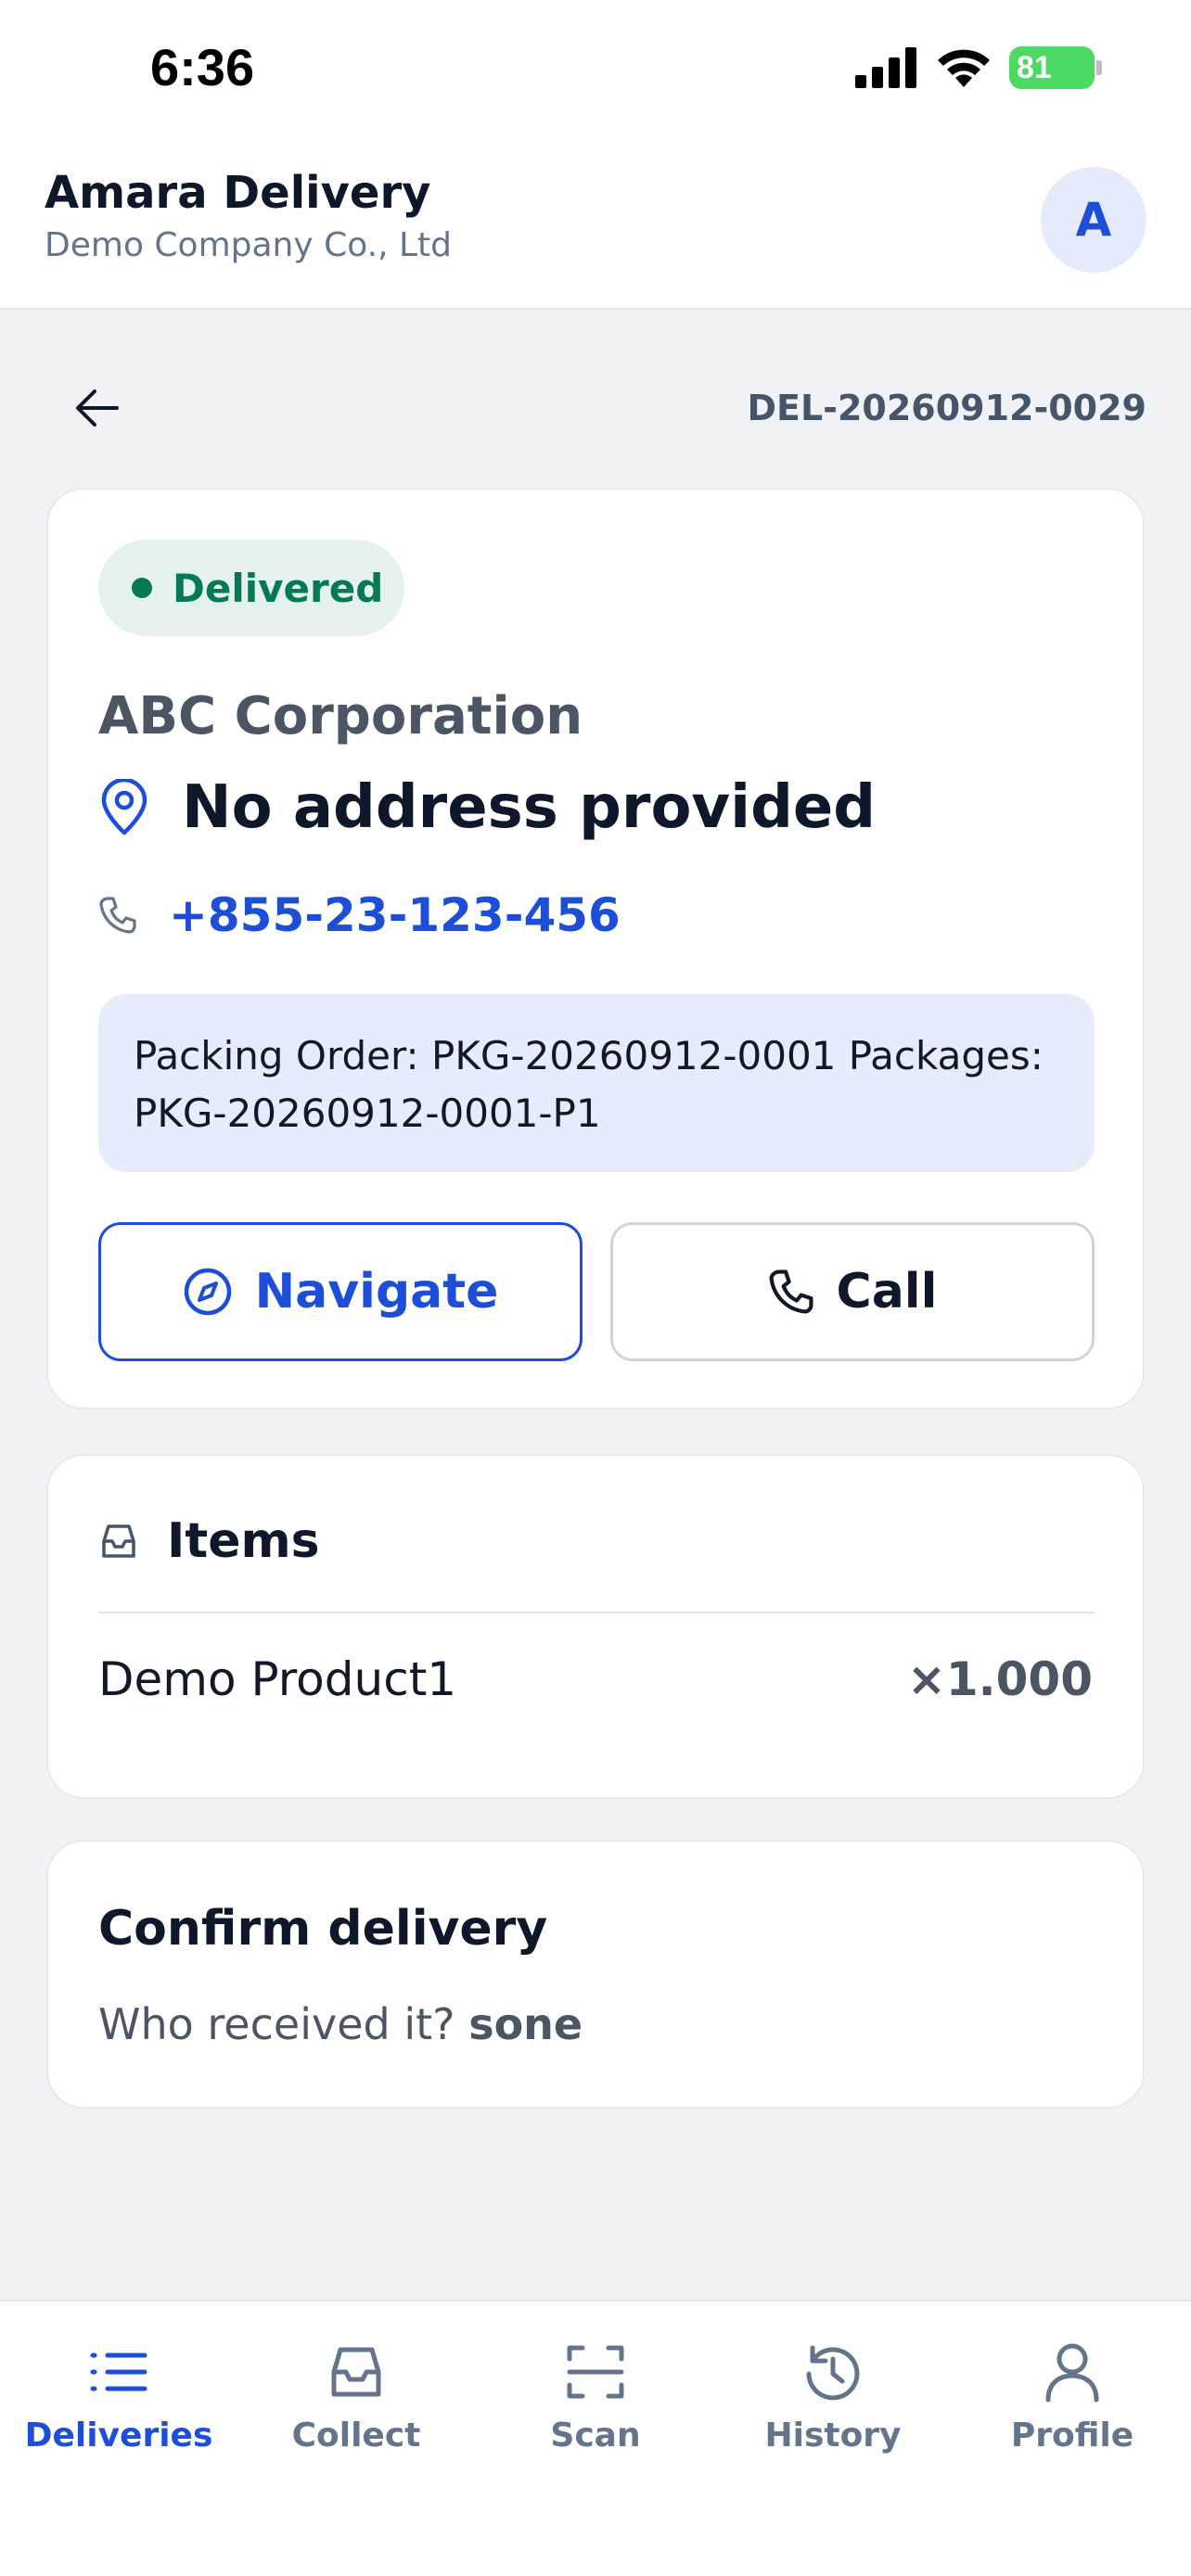  Describe the element at coordinates (595, 224) in the screenshot. I see `app-header: Amara Delivery Demo Company Co., Ltd A` at that location.